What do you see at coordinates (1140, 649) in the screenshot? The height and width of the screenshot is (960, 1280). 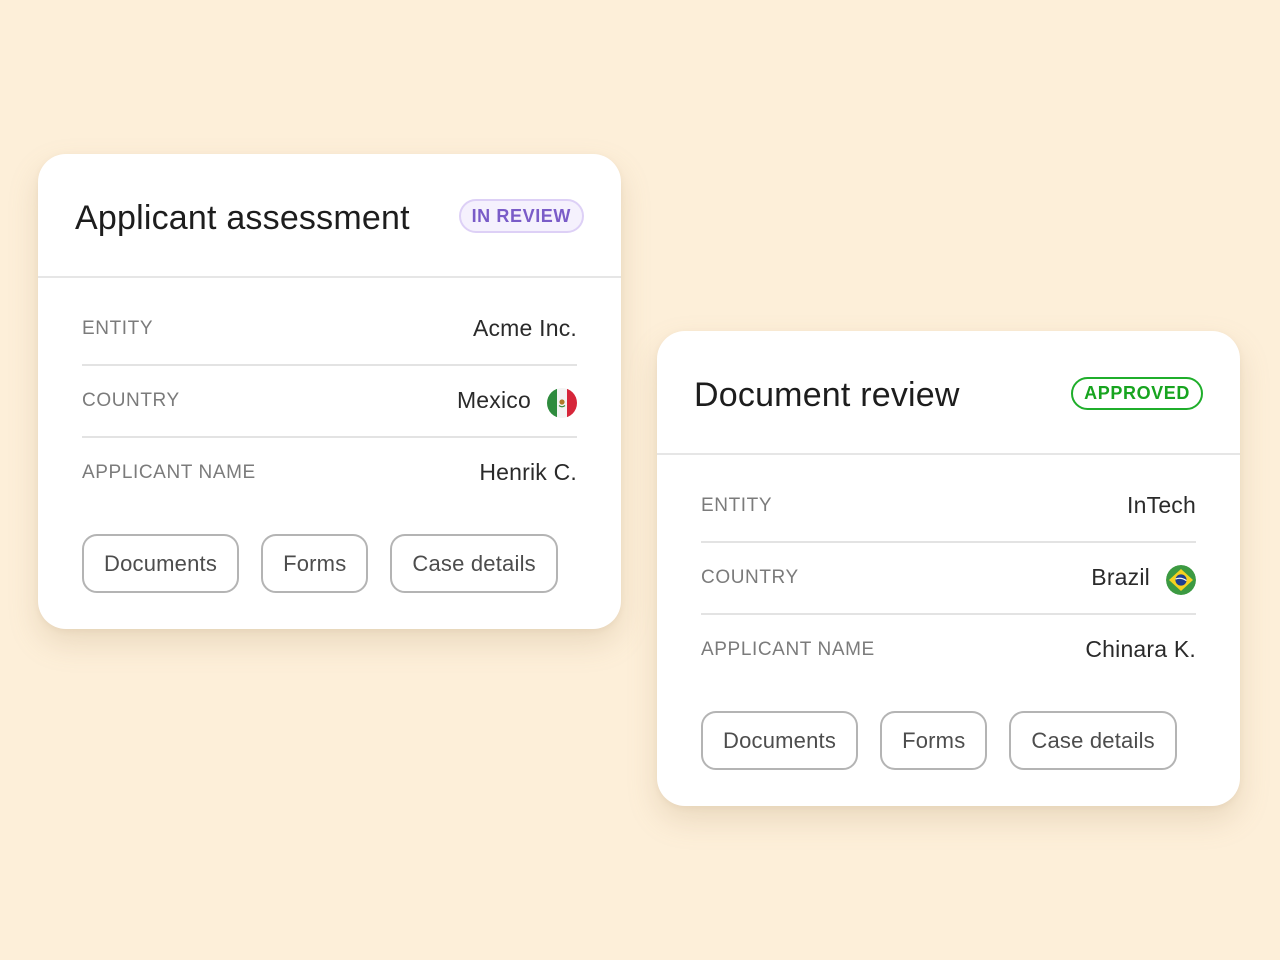 I see `row-value: Chinara K.` at bounding box center [1140, 649].